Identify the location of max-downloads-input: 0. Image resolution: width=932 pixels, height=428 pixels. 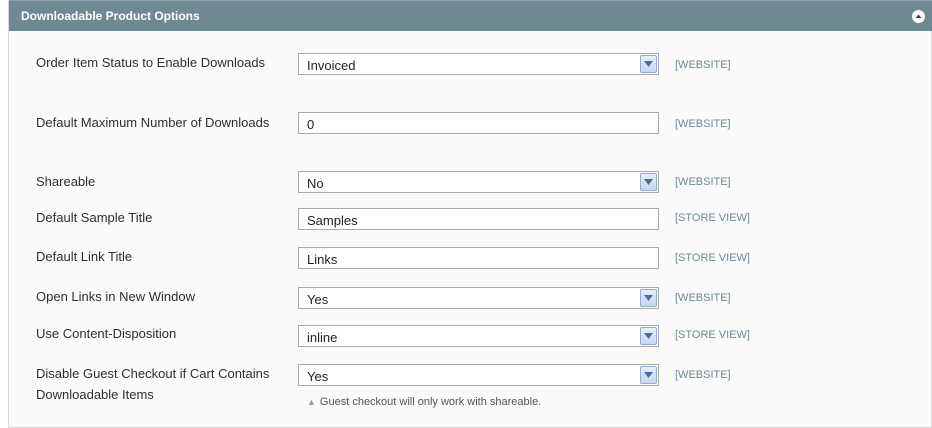
(478, 123).